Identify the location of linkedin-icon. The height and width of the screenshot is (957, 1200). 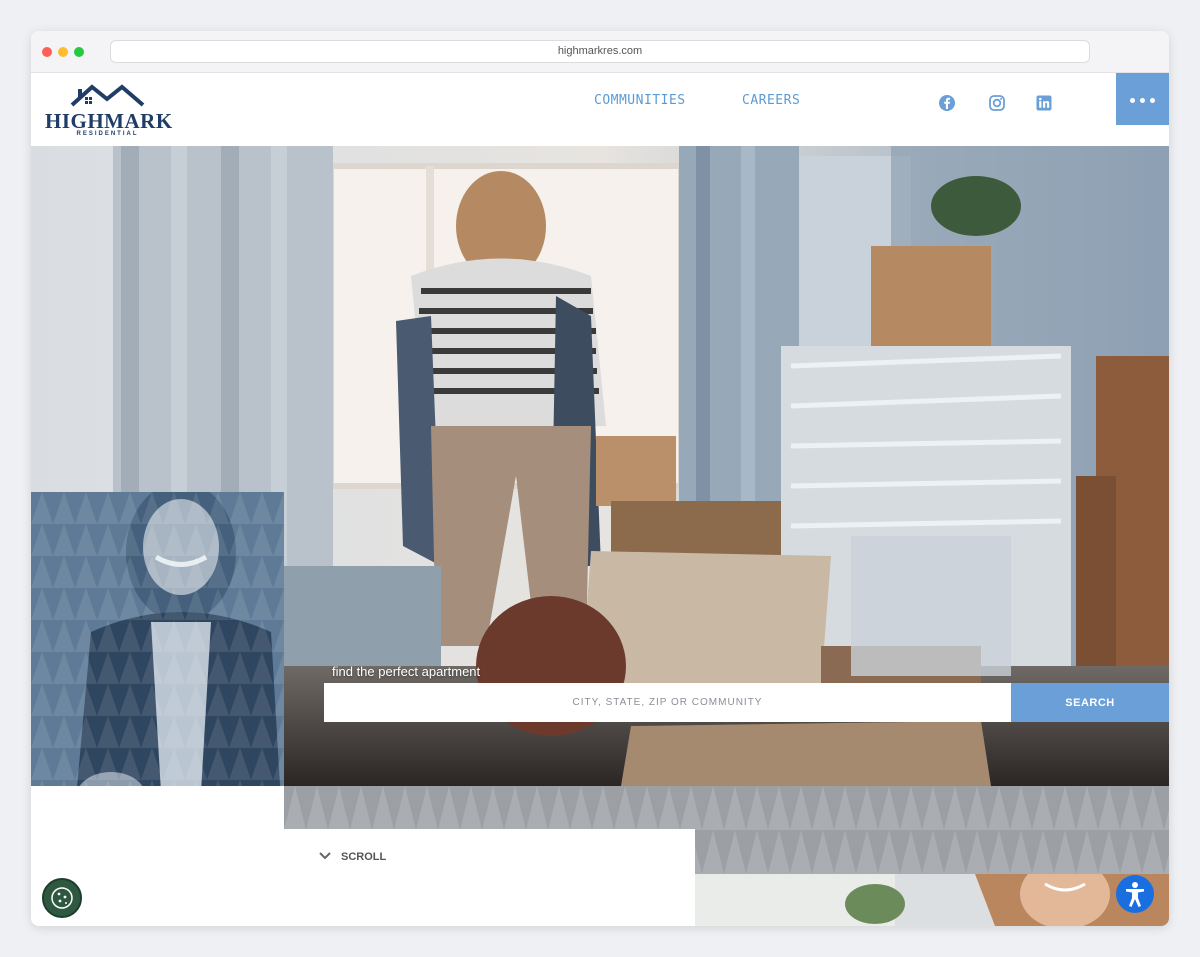
(1044, 103).